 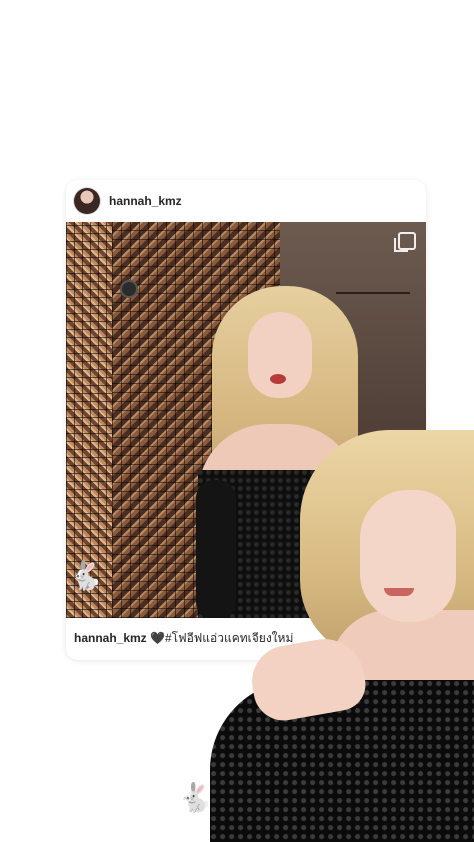 I want to click on multiple-photos-icon, so click(x=405, y=242).